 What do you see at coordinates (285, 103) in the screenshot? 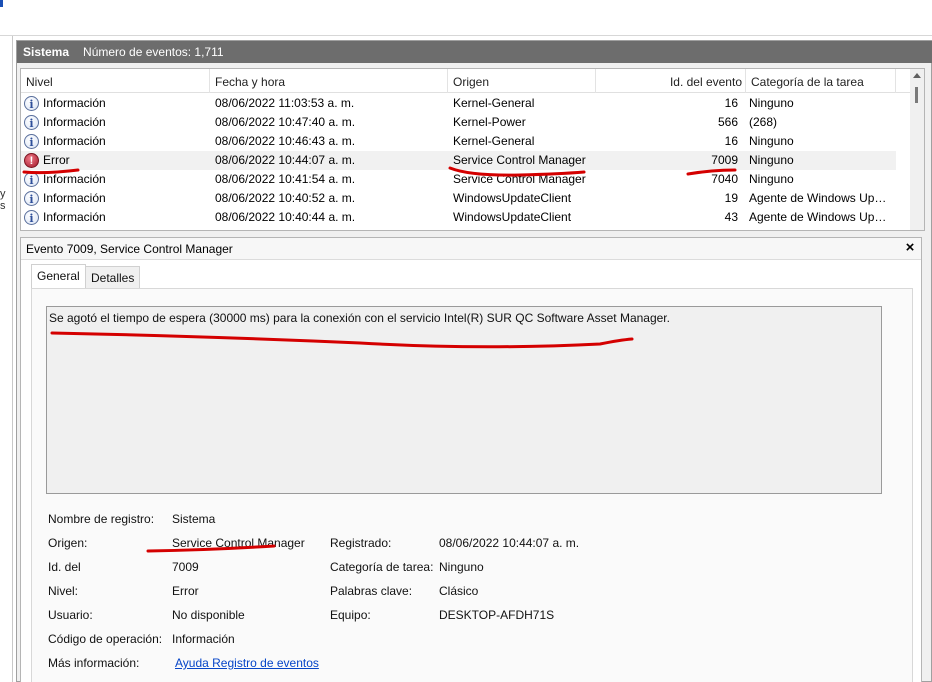
I see `cell-datetime: 08/06/2022 11:03:53 a. m.` at bounding box center [285, 103].